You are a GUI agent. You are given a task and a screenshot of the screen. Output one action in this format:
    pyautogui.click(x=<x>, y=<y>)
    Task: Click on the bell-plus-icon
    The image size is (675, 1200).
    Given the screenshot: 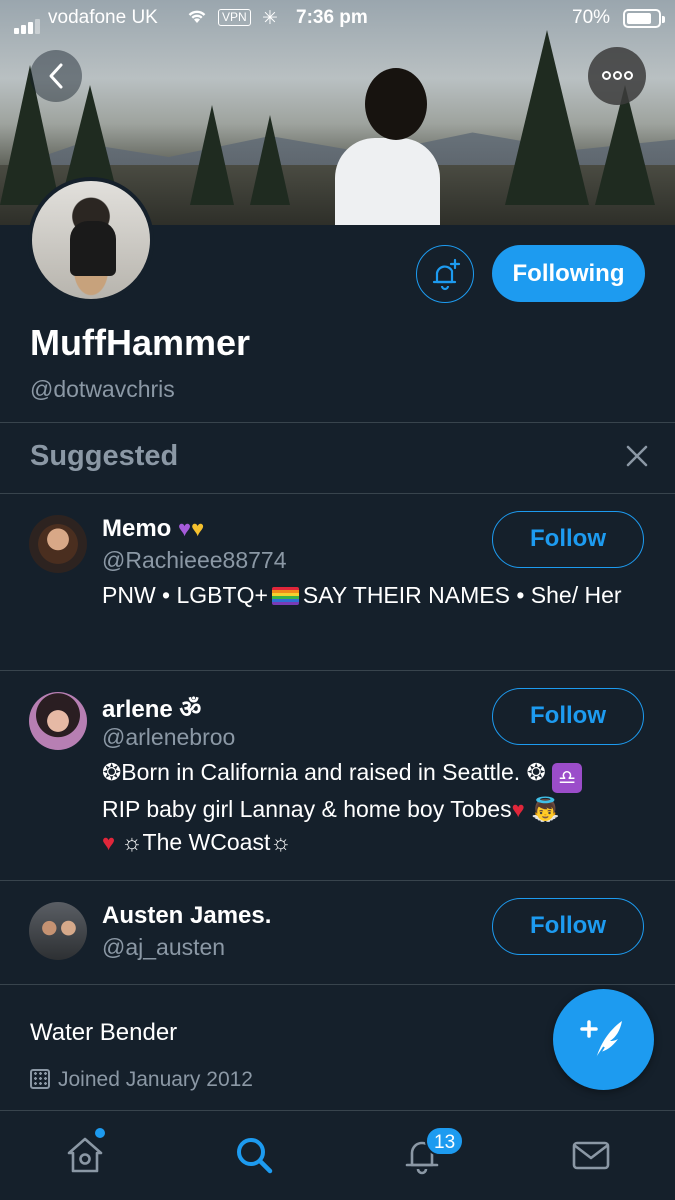 What is the action you would take?
    pyautogui.click(x=446, y=274)
    